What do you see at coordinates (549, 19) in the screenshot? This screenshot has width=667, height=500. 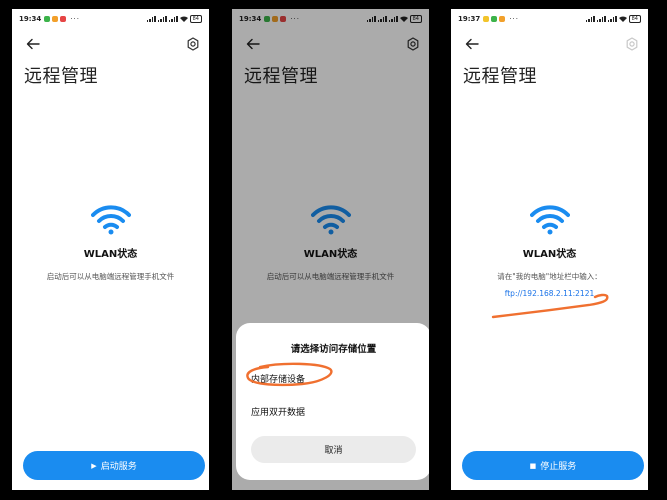 I see `status-bar: 19:37 ··· 84` at bounding box center [549, 19].